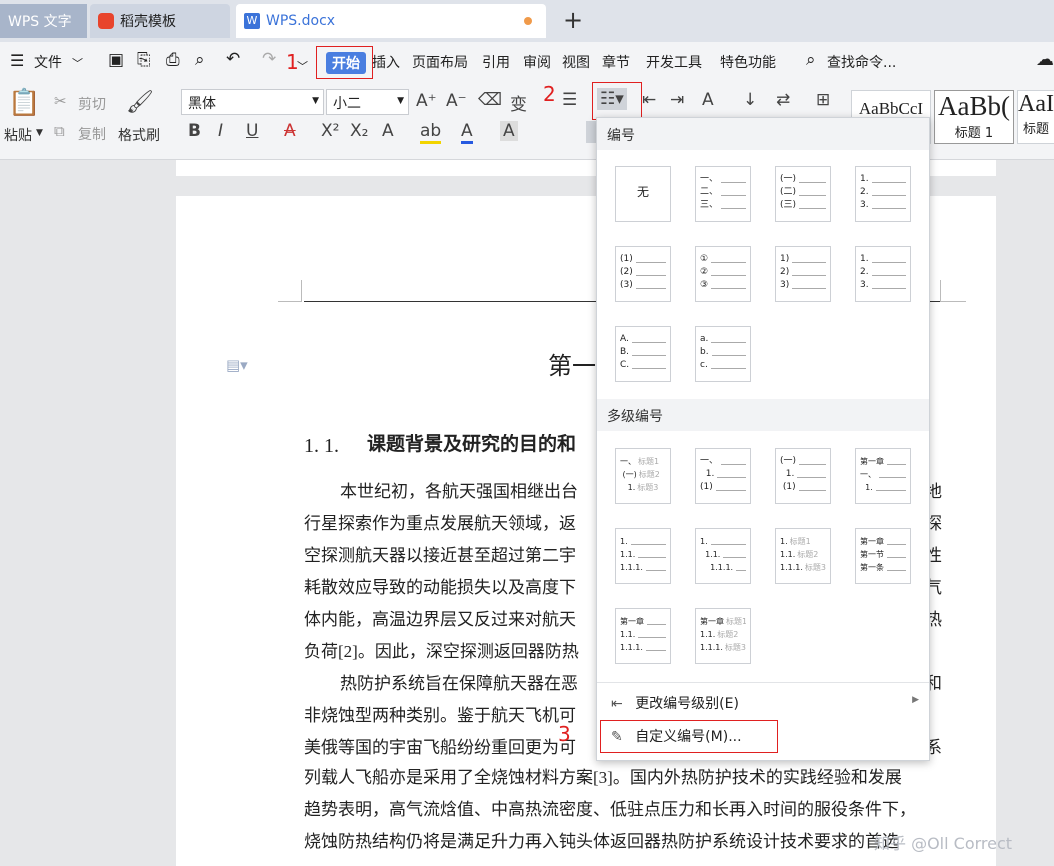 The width and height of the screenshot is (1054, 866). I want to click on body-line: 热防护系统旨在保障航天器在恶, so click(459, 683).